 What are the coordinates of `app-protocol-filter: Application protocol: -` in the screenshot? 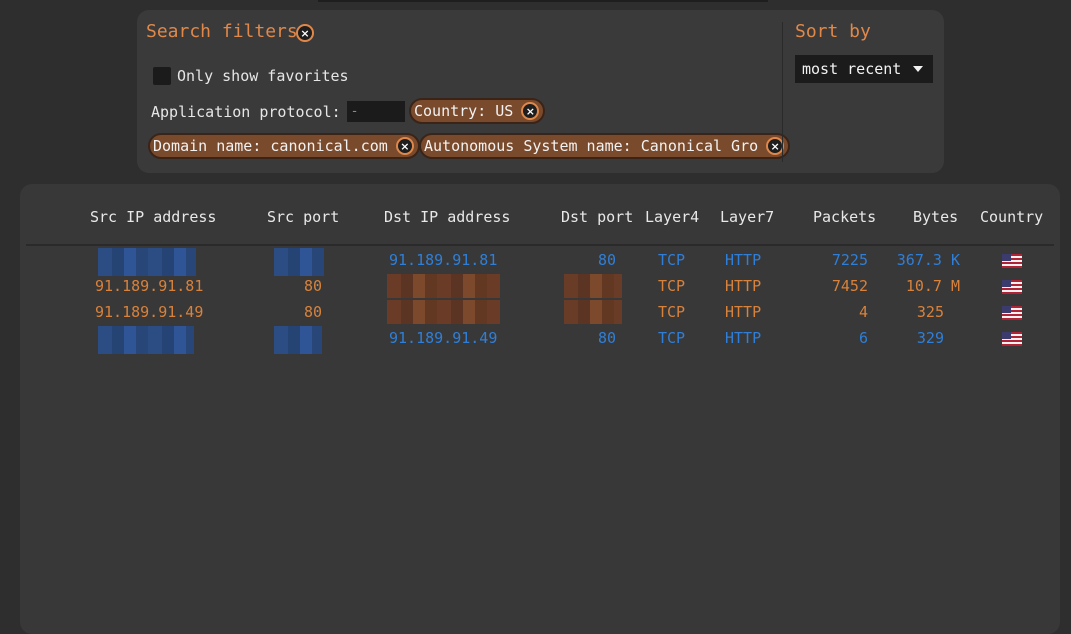 It's located at (278, 111).